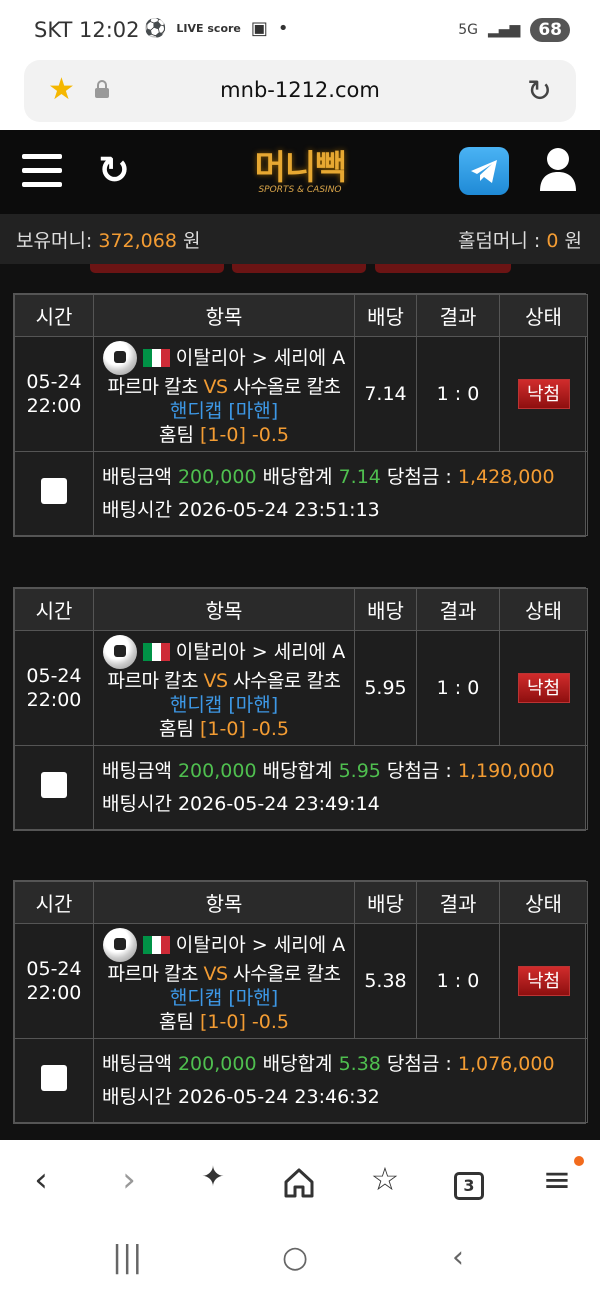 This screenshot has width=600, height=1300. What do you see at coordinates (54, 981) in the screenshot?
I see `match-time: 05-24 22:00` at bounding box center [54, 981].